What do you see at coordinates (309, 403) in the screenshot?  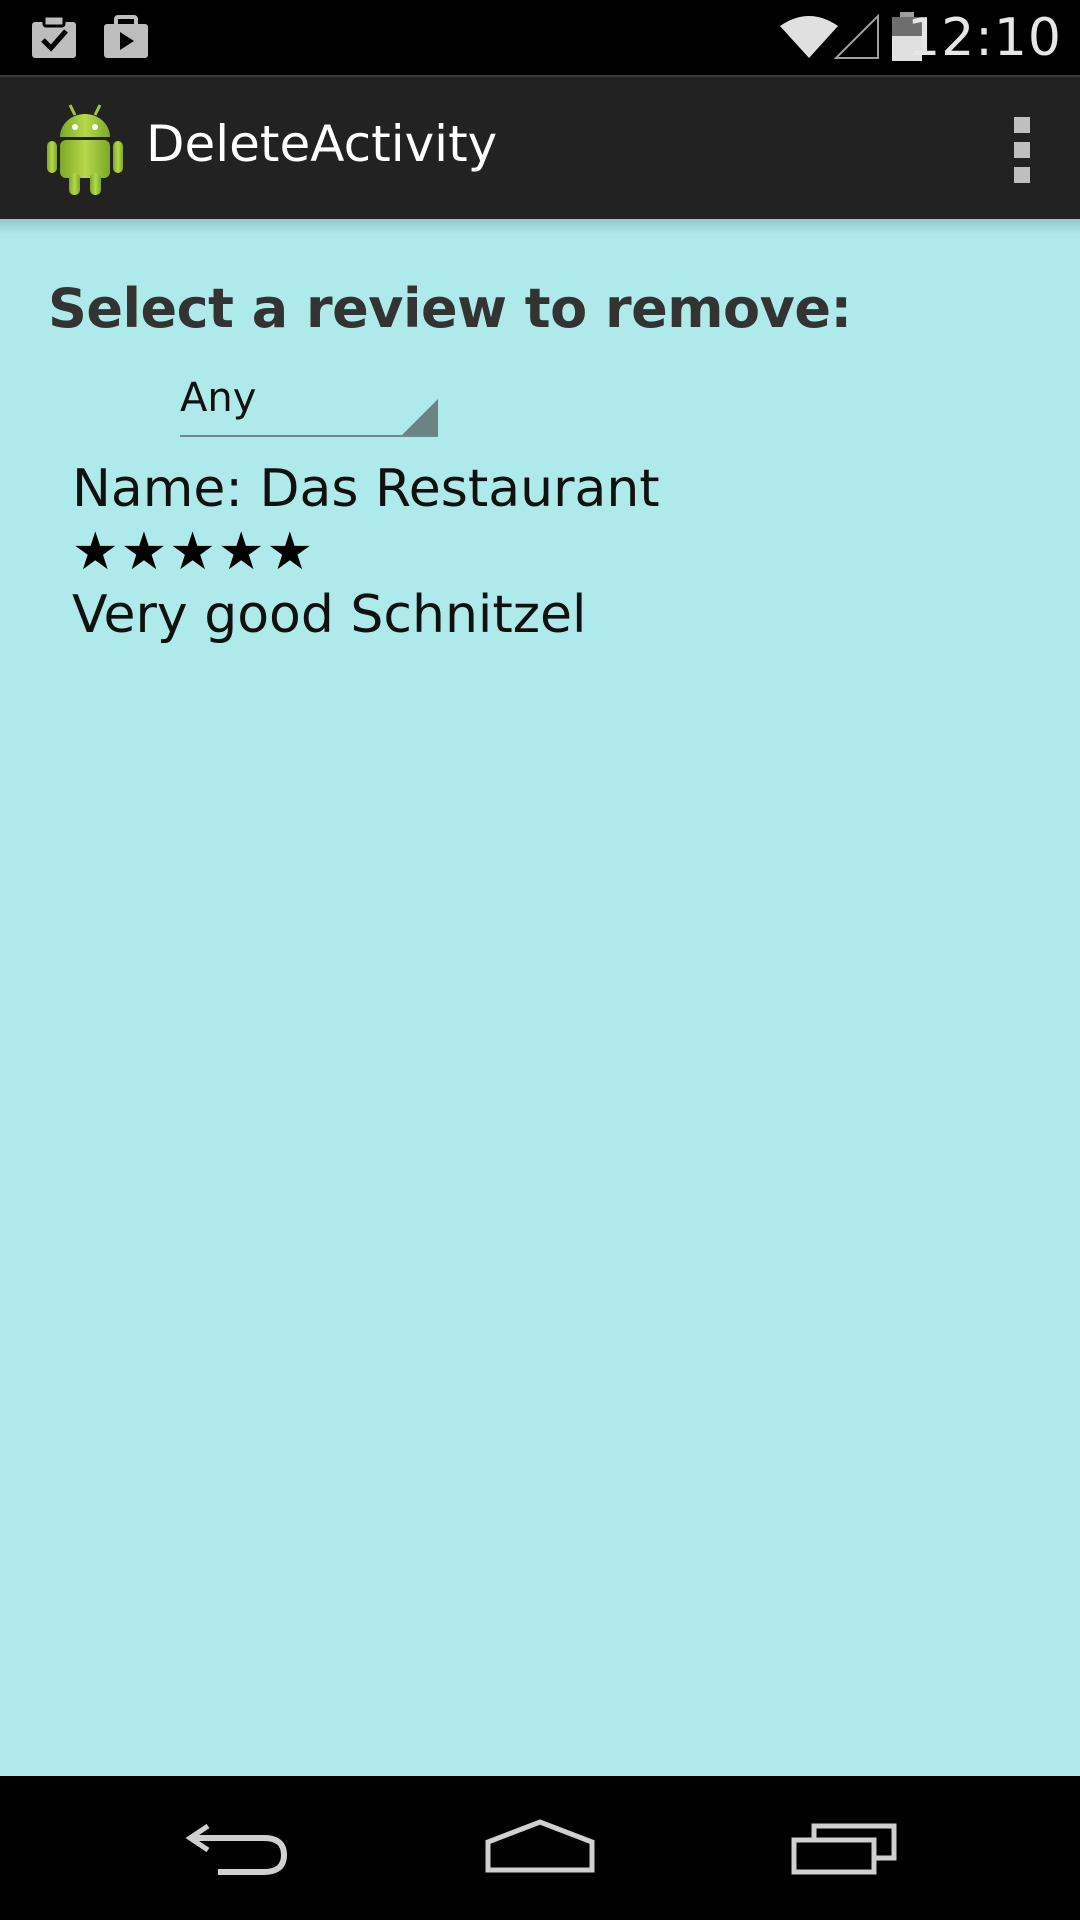 I see `review-filter-spinner: Any` at bounding box center [309, 403].